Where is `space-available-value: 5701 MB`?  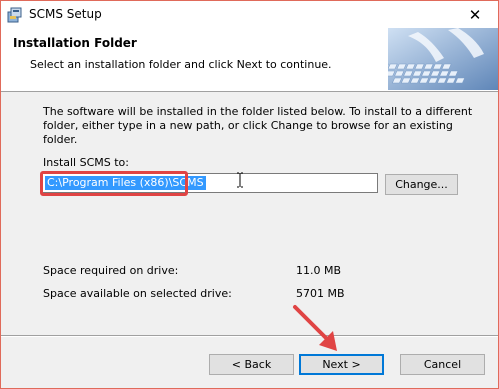
space-available-value: 5701 MB is located at coordinates (320, 293).